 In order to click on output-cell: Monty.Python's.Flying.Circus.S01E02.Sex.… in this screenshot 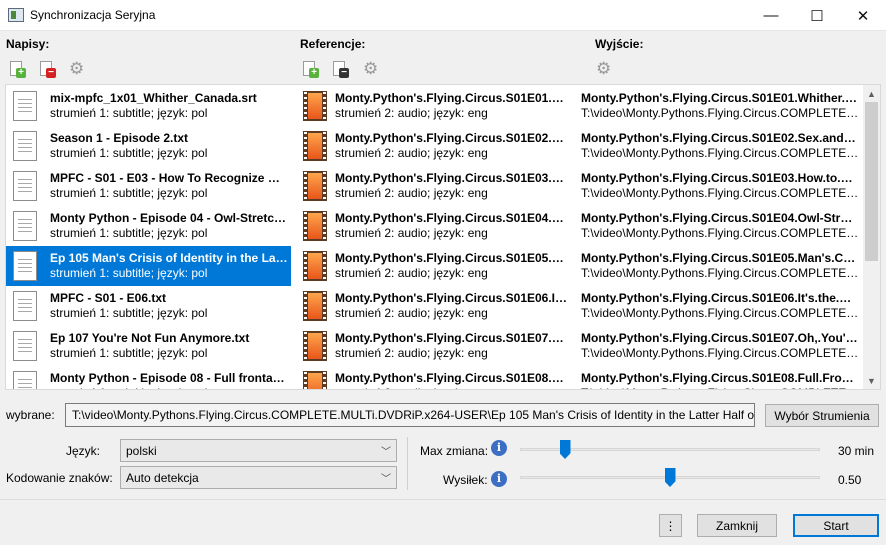, I will do `click(721, 146)`.